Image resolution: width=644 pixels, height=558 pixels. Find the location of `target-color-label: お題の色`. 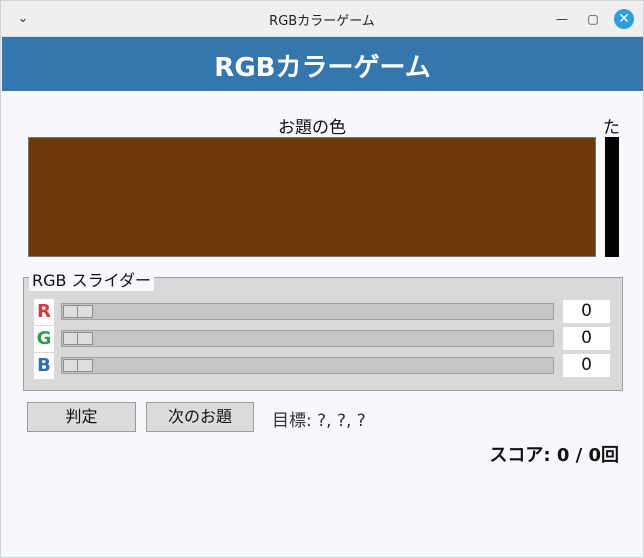

target-color-label: お題の色 is located at coordinates (312, 128).